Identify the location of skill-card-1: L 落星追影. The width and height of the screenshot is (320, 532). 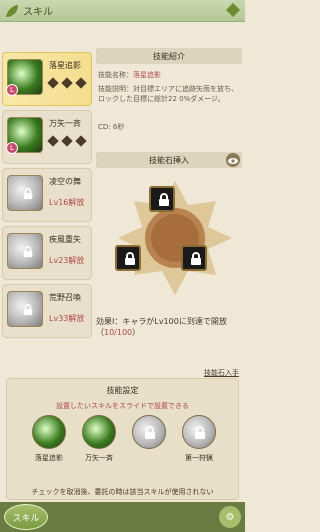
(47, 79).